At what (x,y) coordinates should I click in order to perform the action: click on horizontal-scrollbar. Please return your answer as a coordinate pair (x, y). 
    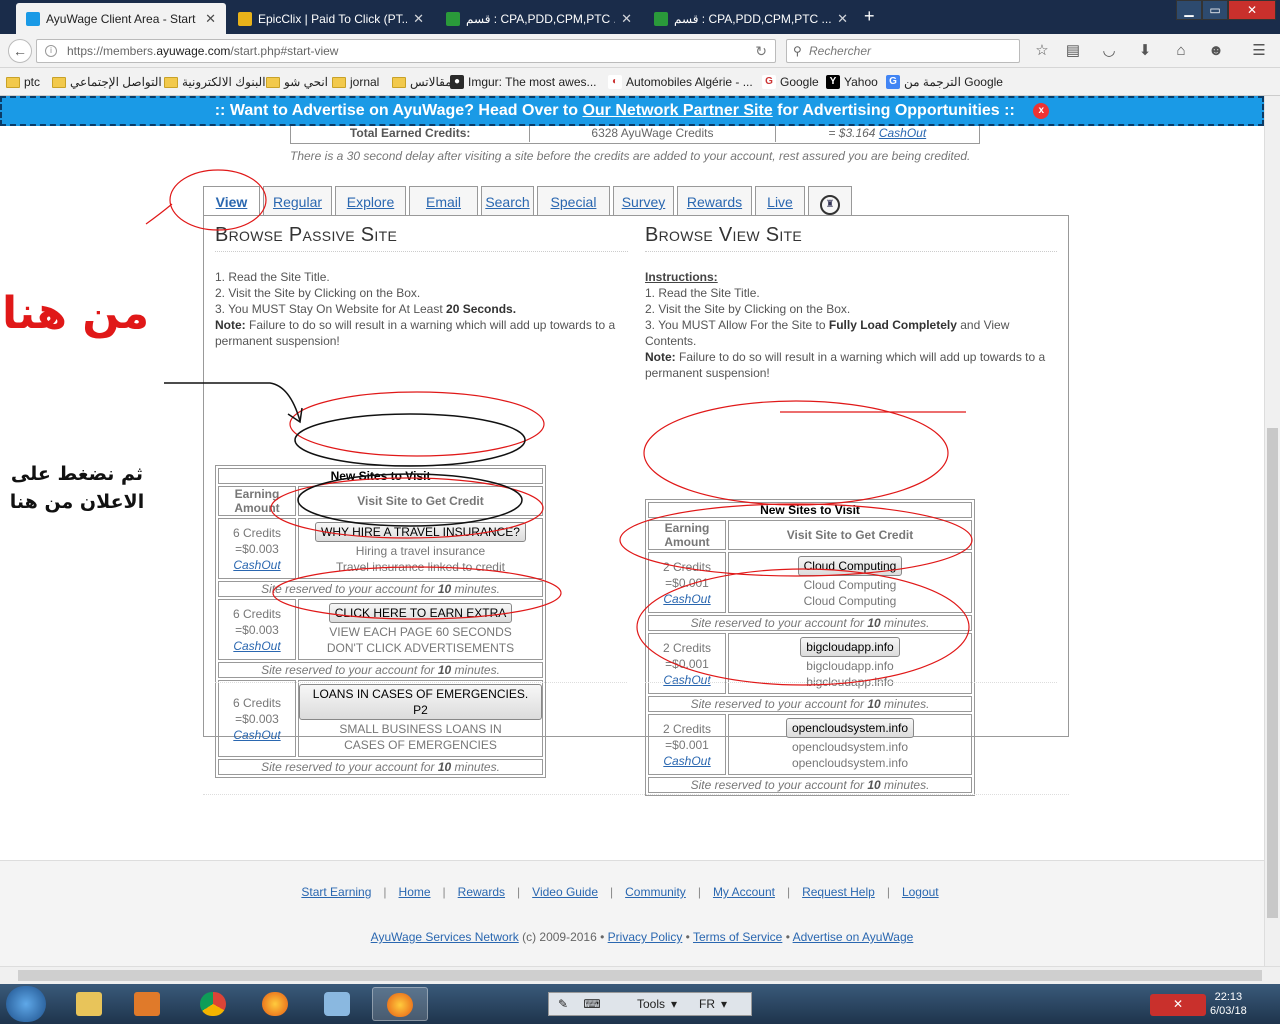
    Looking at the image, I should click on (640, 975).